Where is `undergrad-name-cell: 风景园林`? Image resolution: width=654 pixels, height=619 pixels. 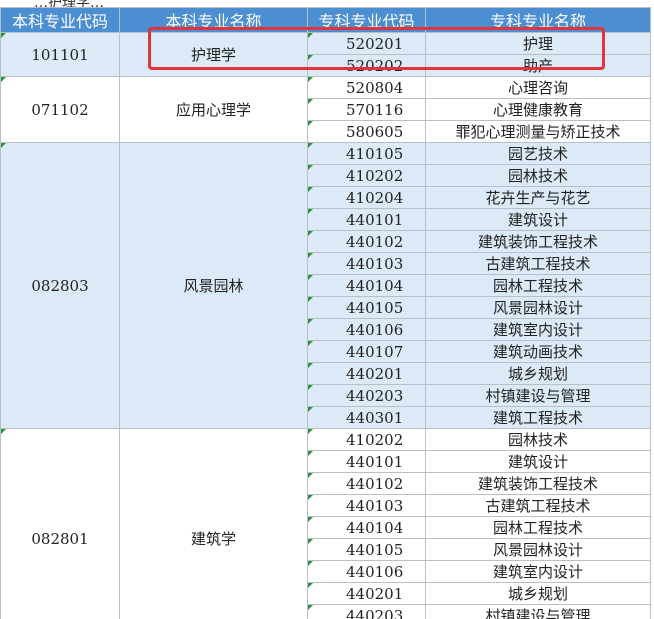 undergrad-name-cell: 风景园林 is located at coordinates (213, 285).